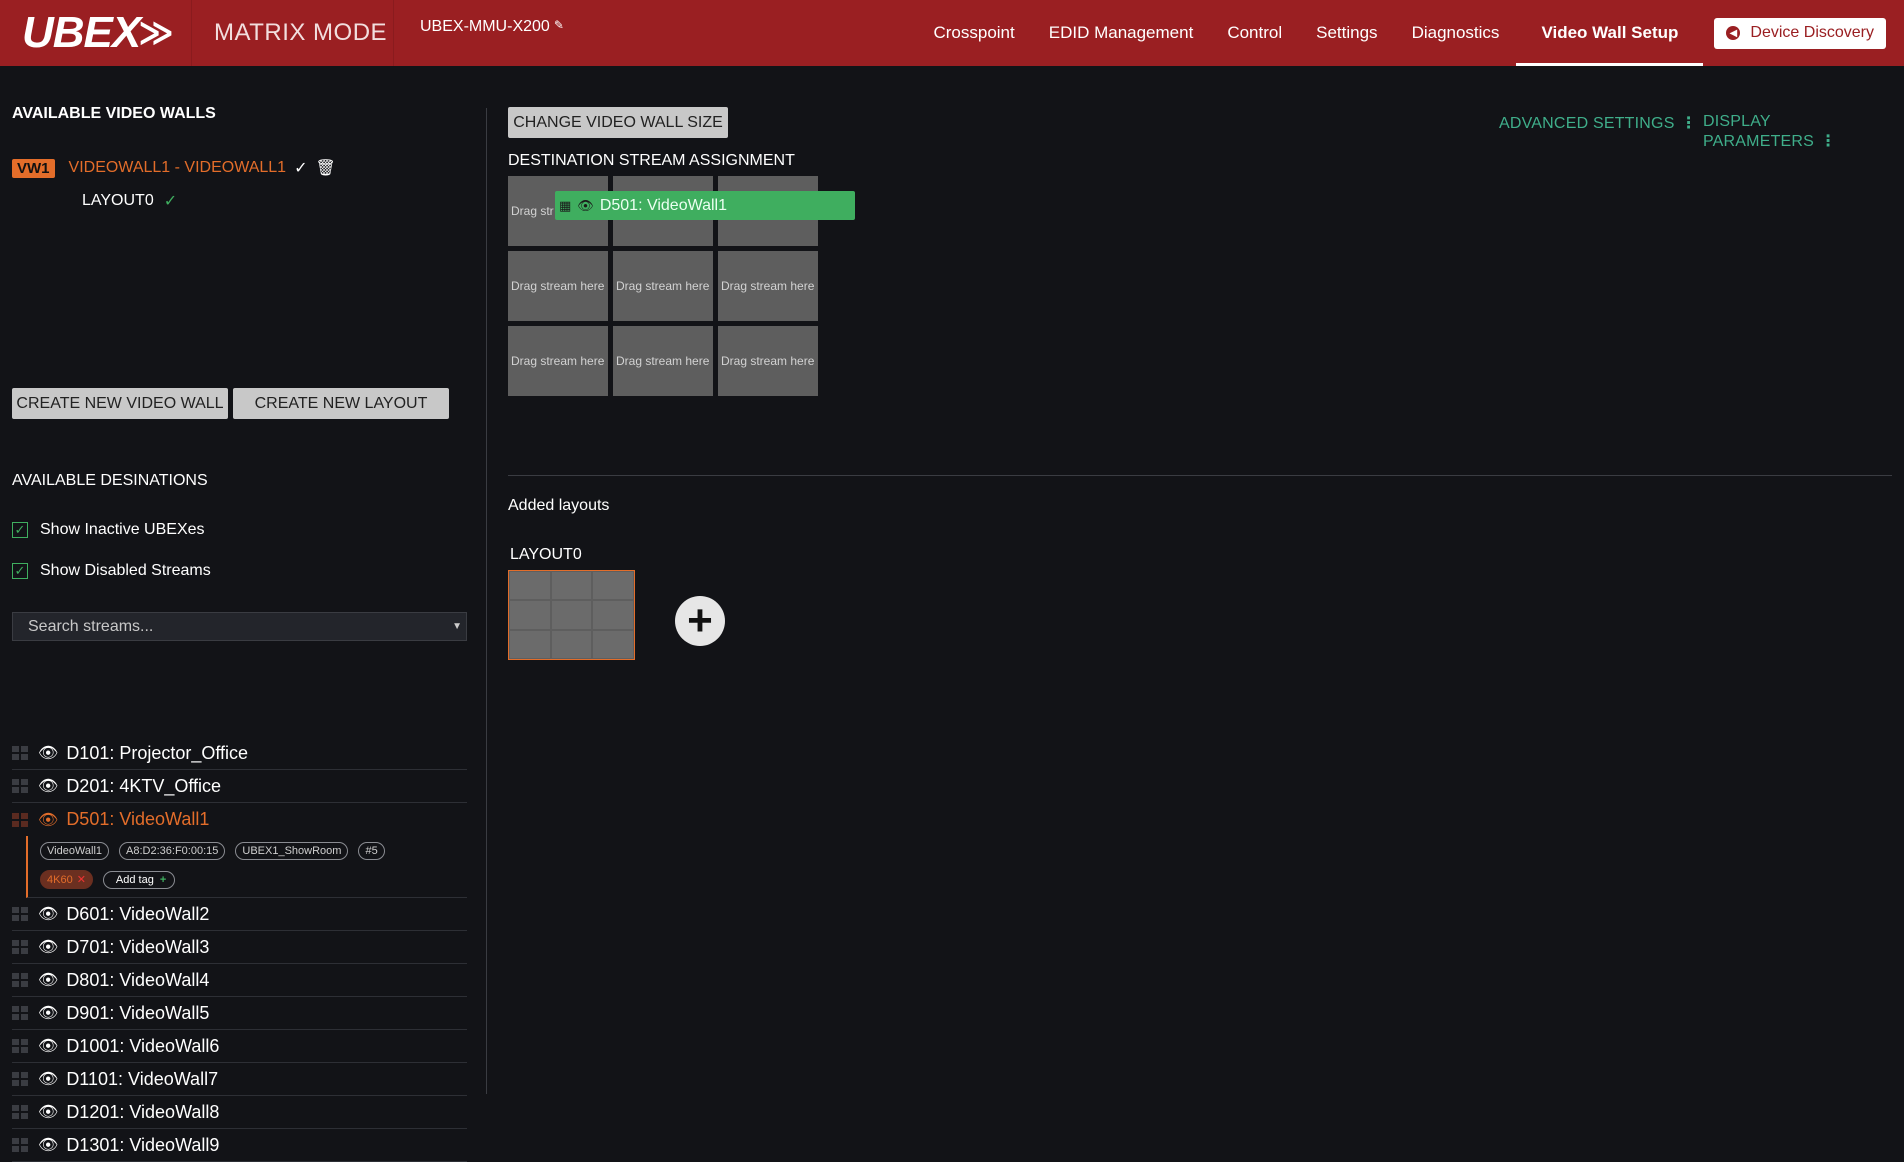  What do you see at coordinates (143, 1144) in the screenshot?
I see `stream-label: D1301: VideoWall9` at bounding box center [143, 1144].